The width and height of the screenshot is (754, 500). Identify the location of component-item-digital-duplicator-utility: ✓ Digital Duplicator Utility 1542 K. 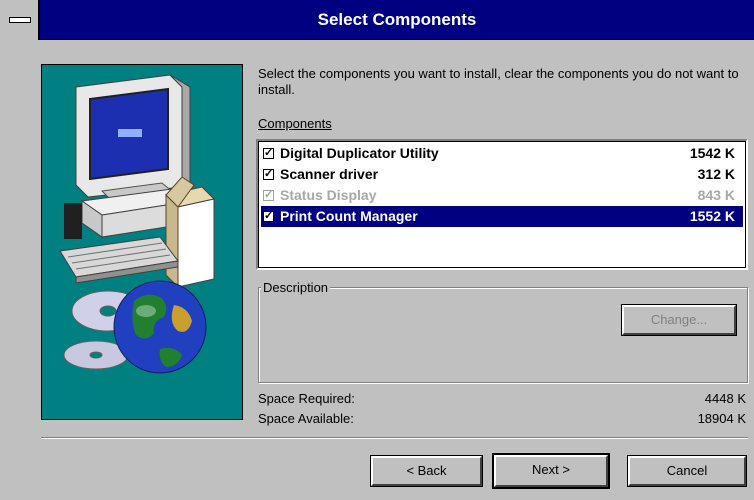
(502, 153).